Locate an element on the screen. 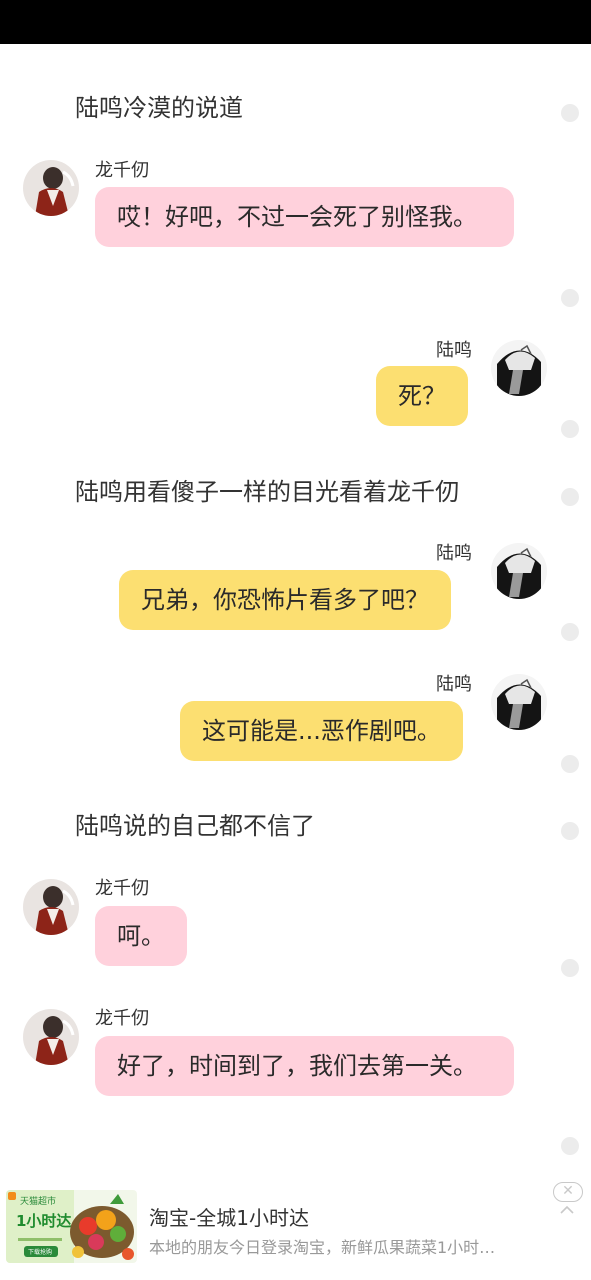 This screenshot has height=1280, width=591. message-bubble: 这可能是...恶作剧吧。 is located at coordinates (321, 731).